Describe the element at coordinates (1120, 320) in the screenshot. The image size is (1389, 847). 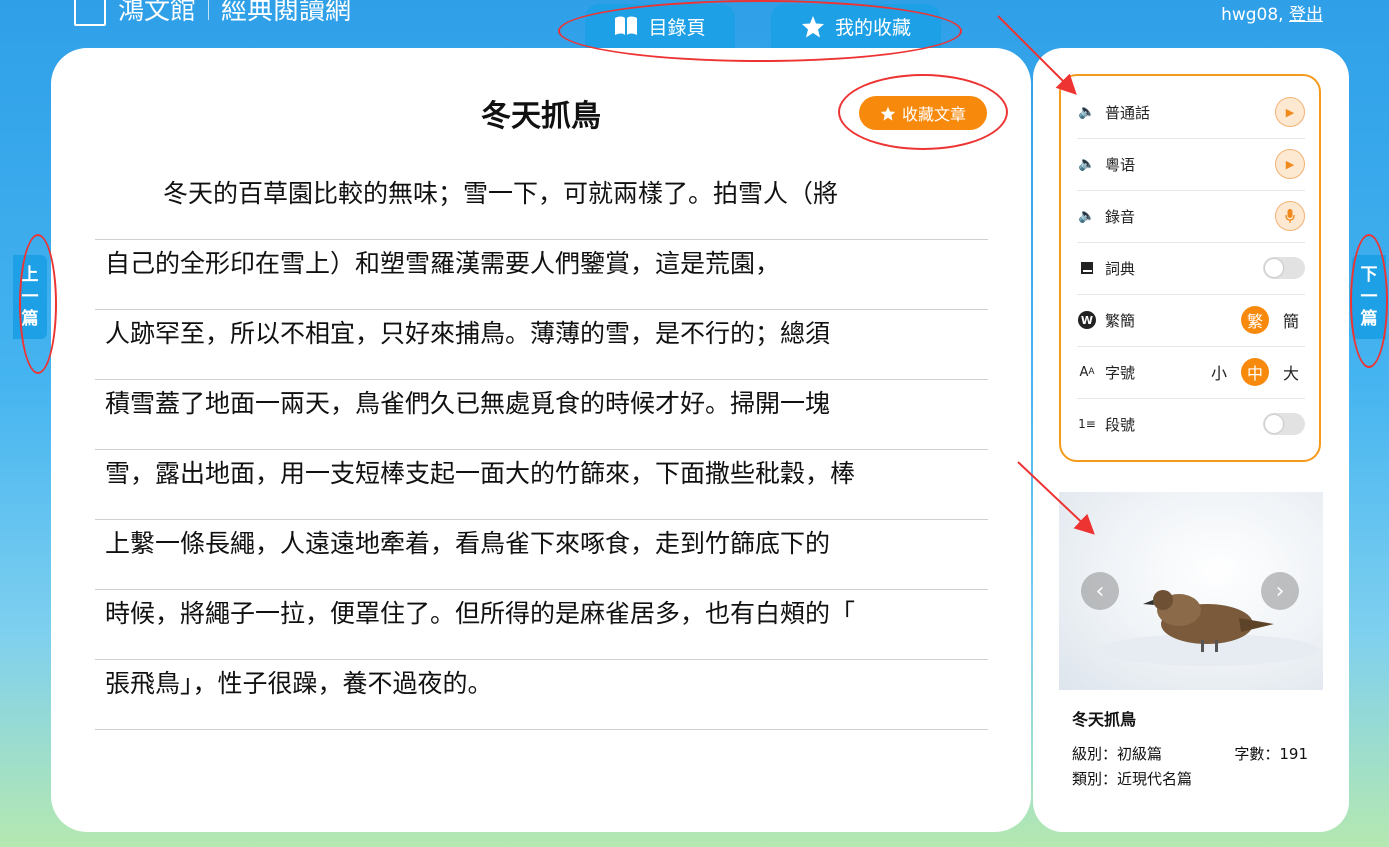
I see `script-label: 繁簡` at that location.